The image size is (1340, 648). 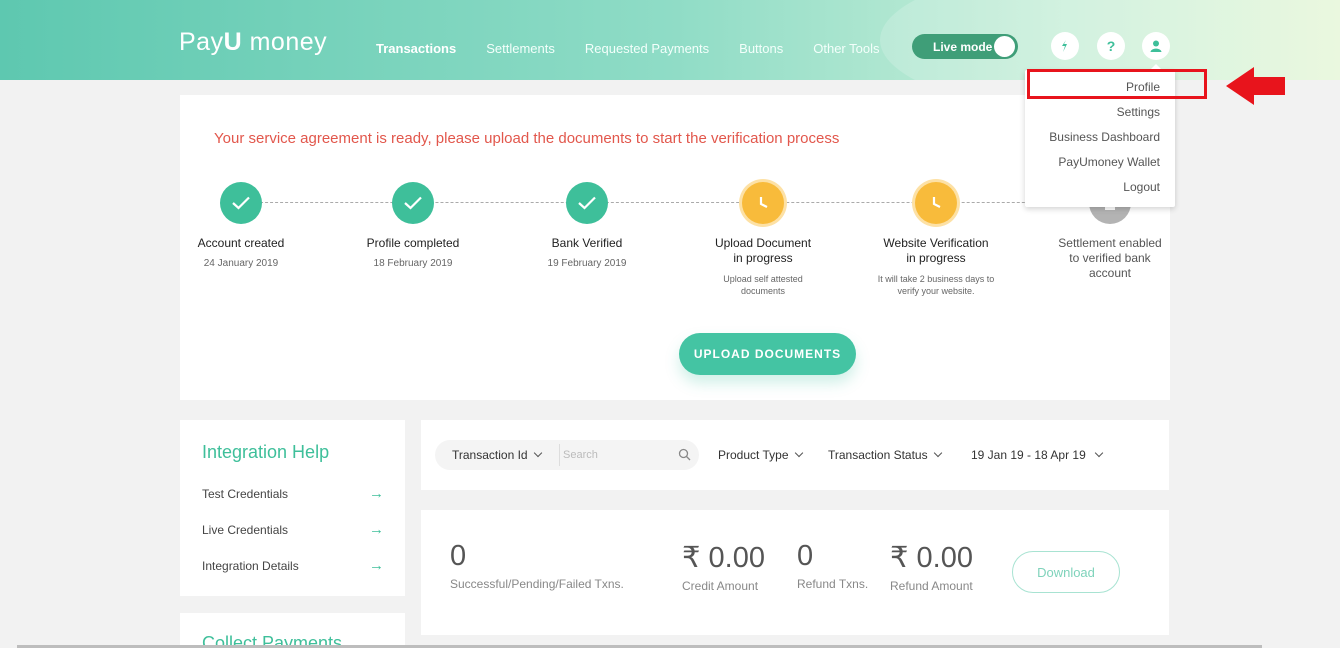 I want to click on nav-buttons: Buttons, so click(x=761, y=48).